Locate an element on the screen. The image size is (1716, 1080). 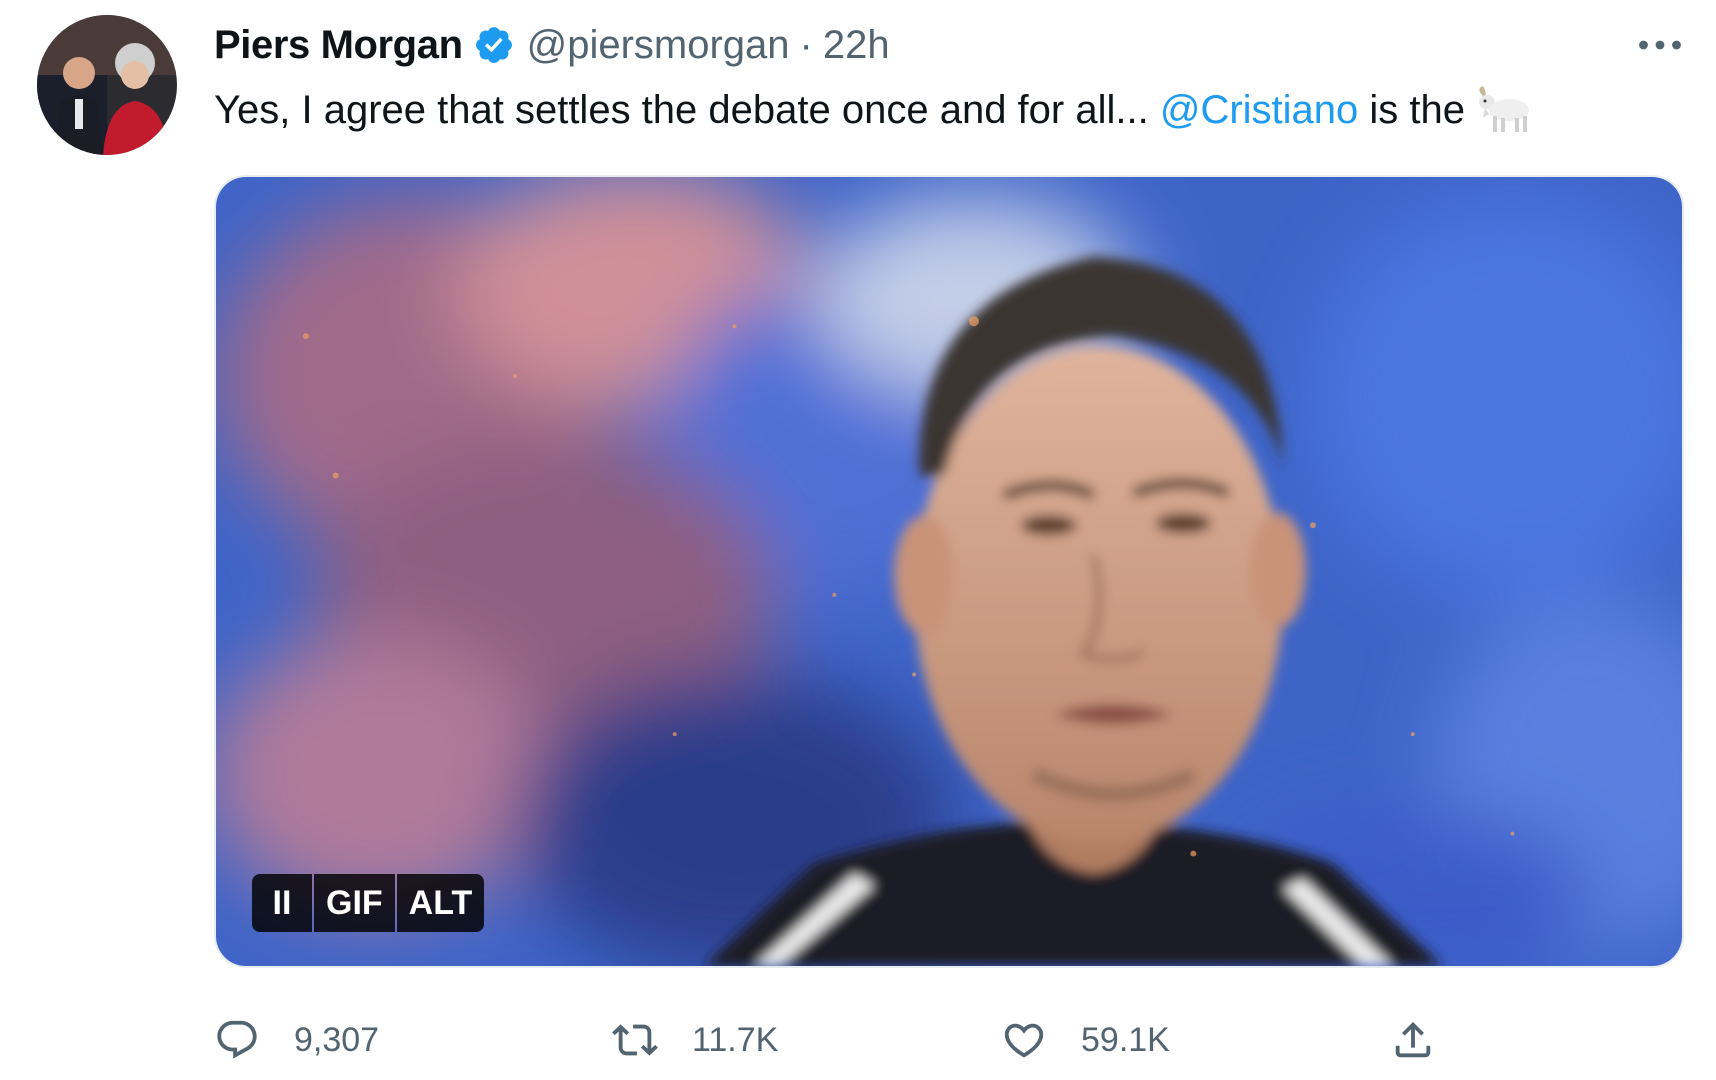
author-display-name: Piers Morgan is located at coordinates (338, 45).